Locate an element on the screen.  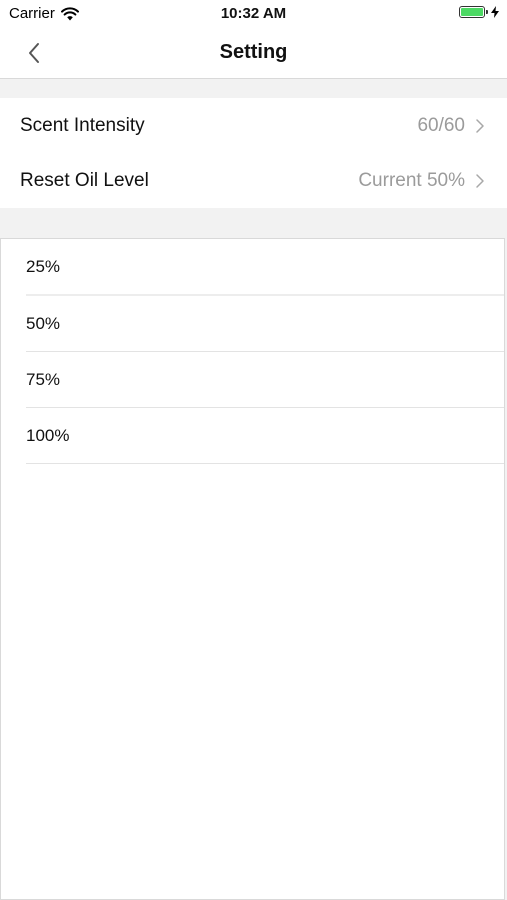
option-label: 100% is located at coordinates (48, 435).